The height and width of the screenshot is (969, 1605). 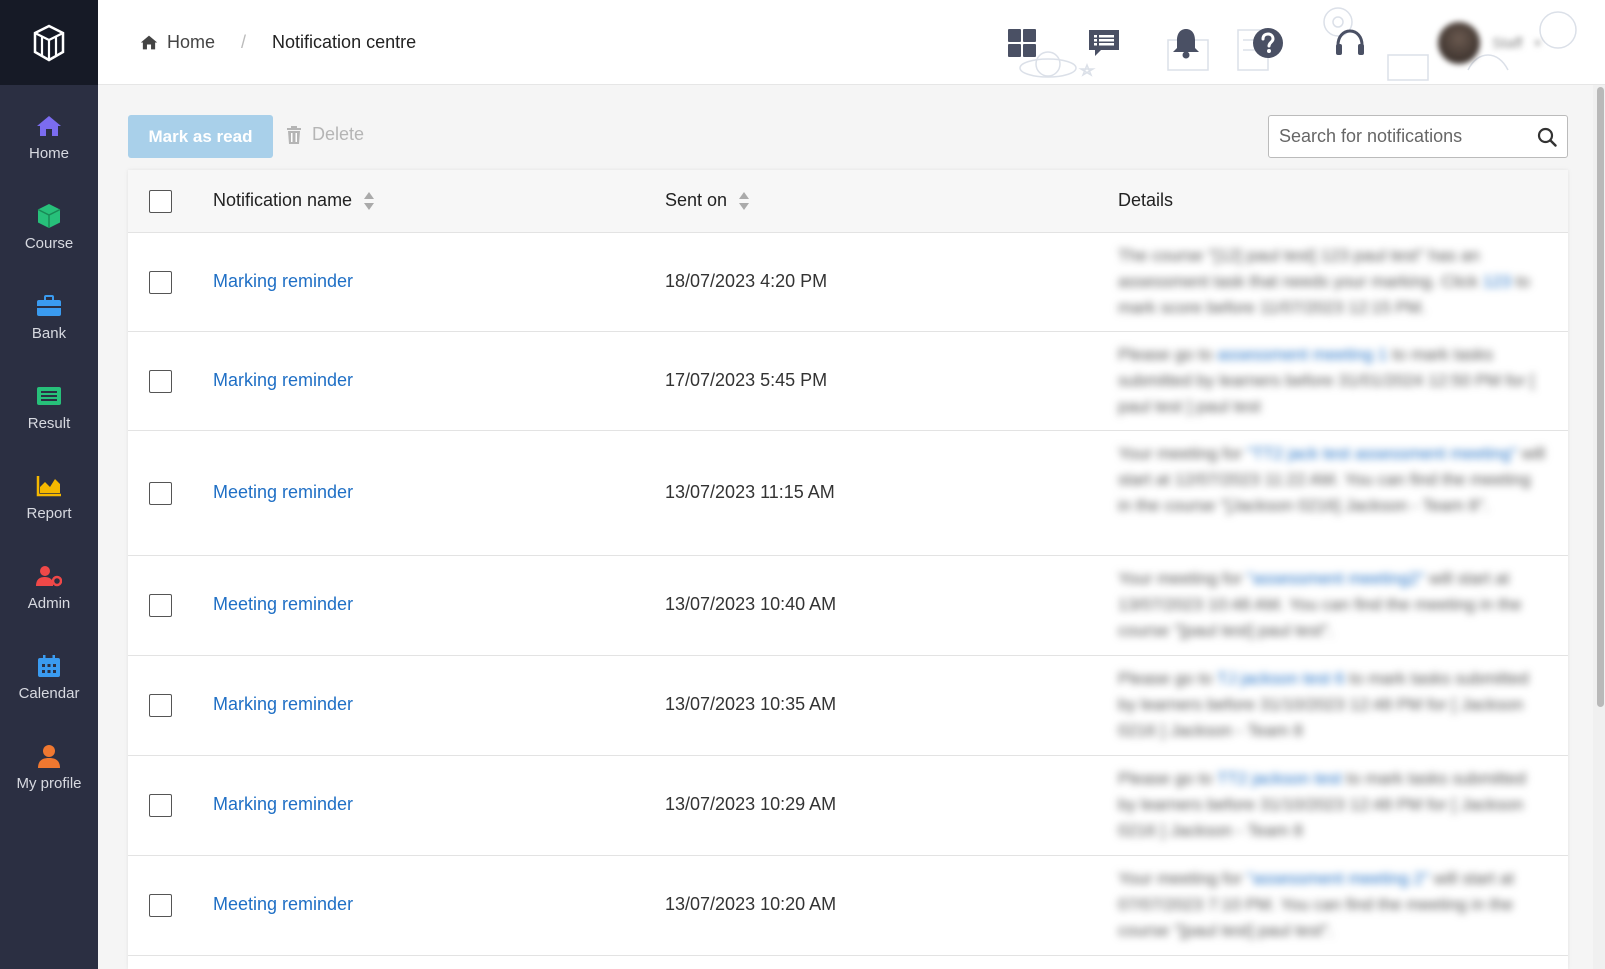 I want to click on column-header-sent-on: Sent on, so click(x=707, y=200).